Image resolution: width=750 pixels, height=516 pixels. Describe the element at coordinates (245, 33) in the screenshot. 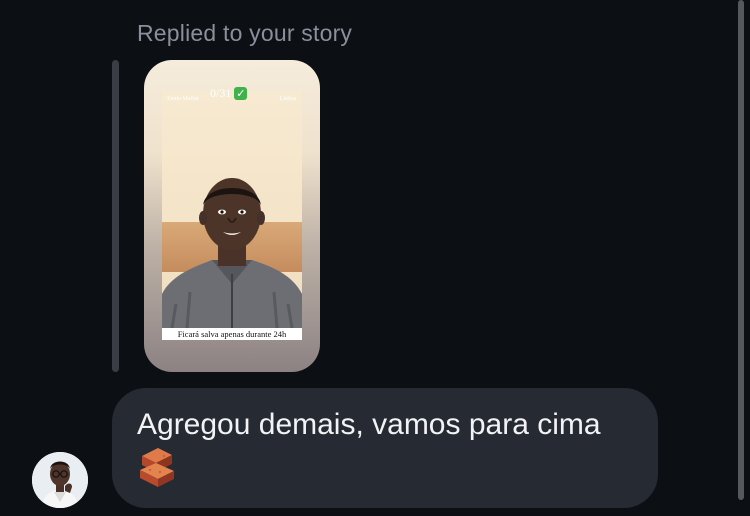

I see `reply-header: Replied to your story` at that location.